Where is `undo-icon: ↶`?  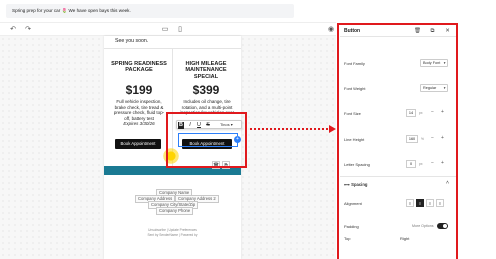
undo-icon: ↶ is located at coordinates (13, 30).